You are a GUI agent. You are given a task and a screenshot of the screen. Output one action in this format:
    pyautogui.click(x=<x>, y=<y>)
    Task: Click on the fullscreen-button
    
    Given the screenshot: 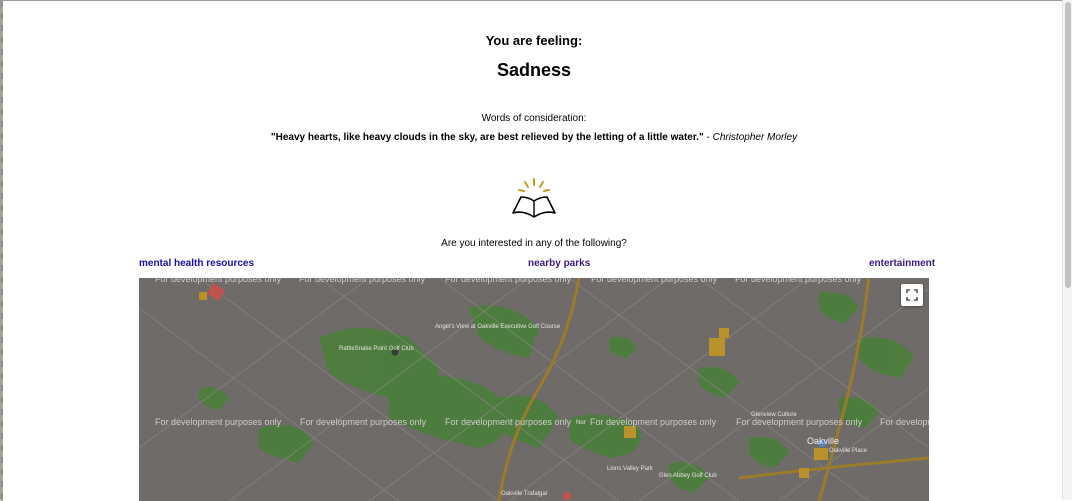 What is the action you would take?
    pyautogui.click(x=912, y=295)
    